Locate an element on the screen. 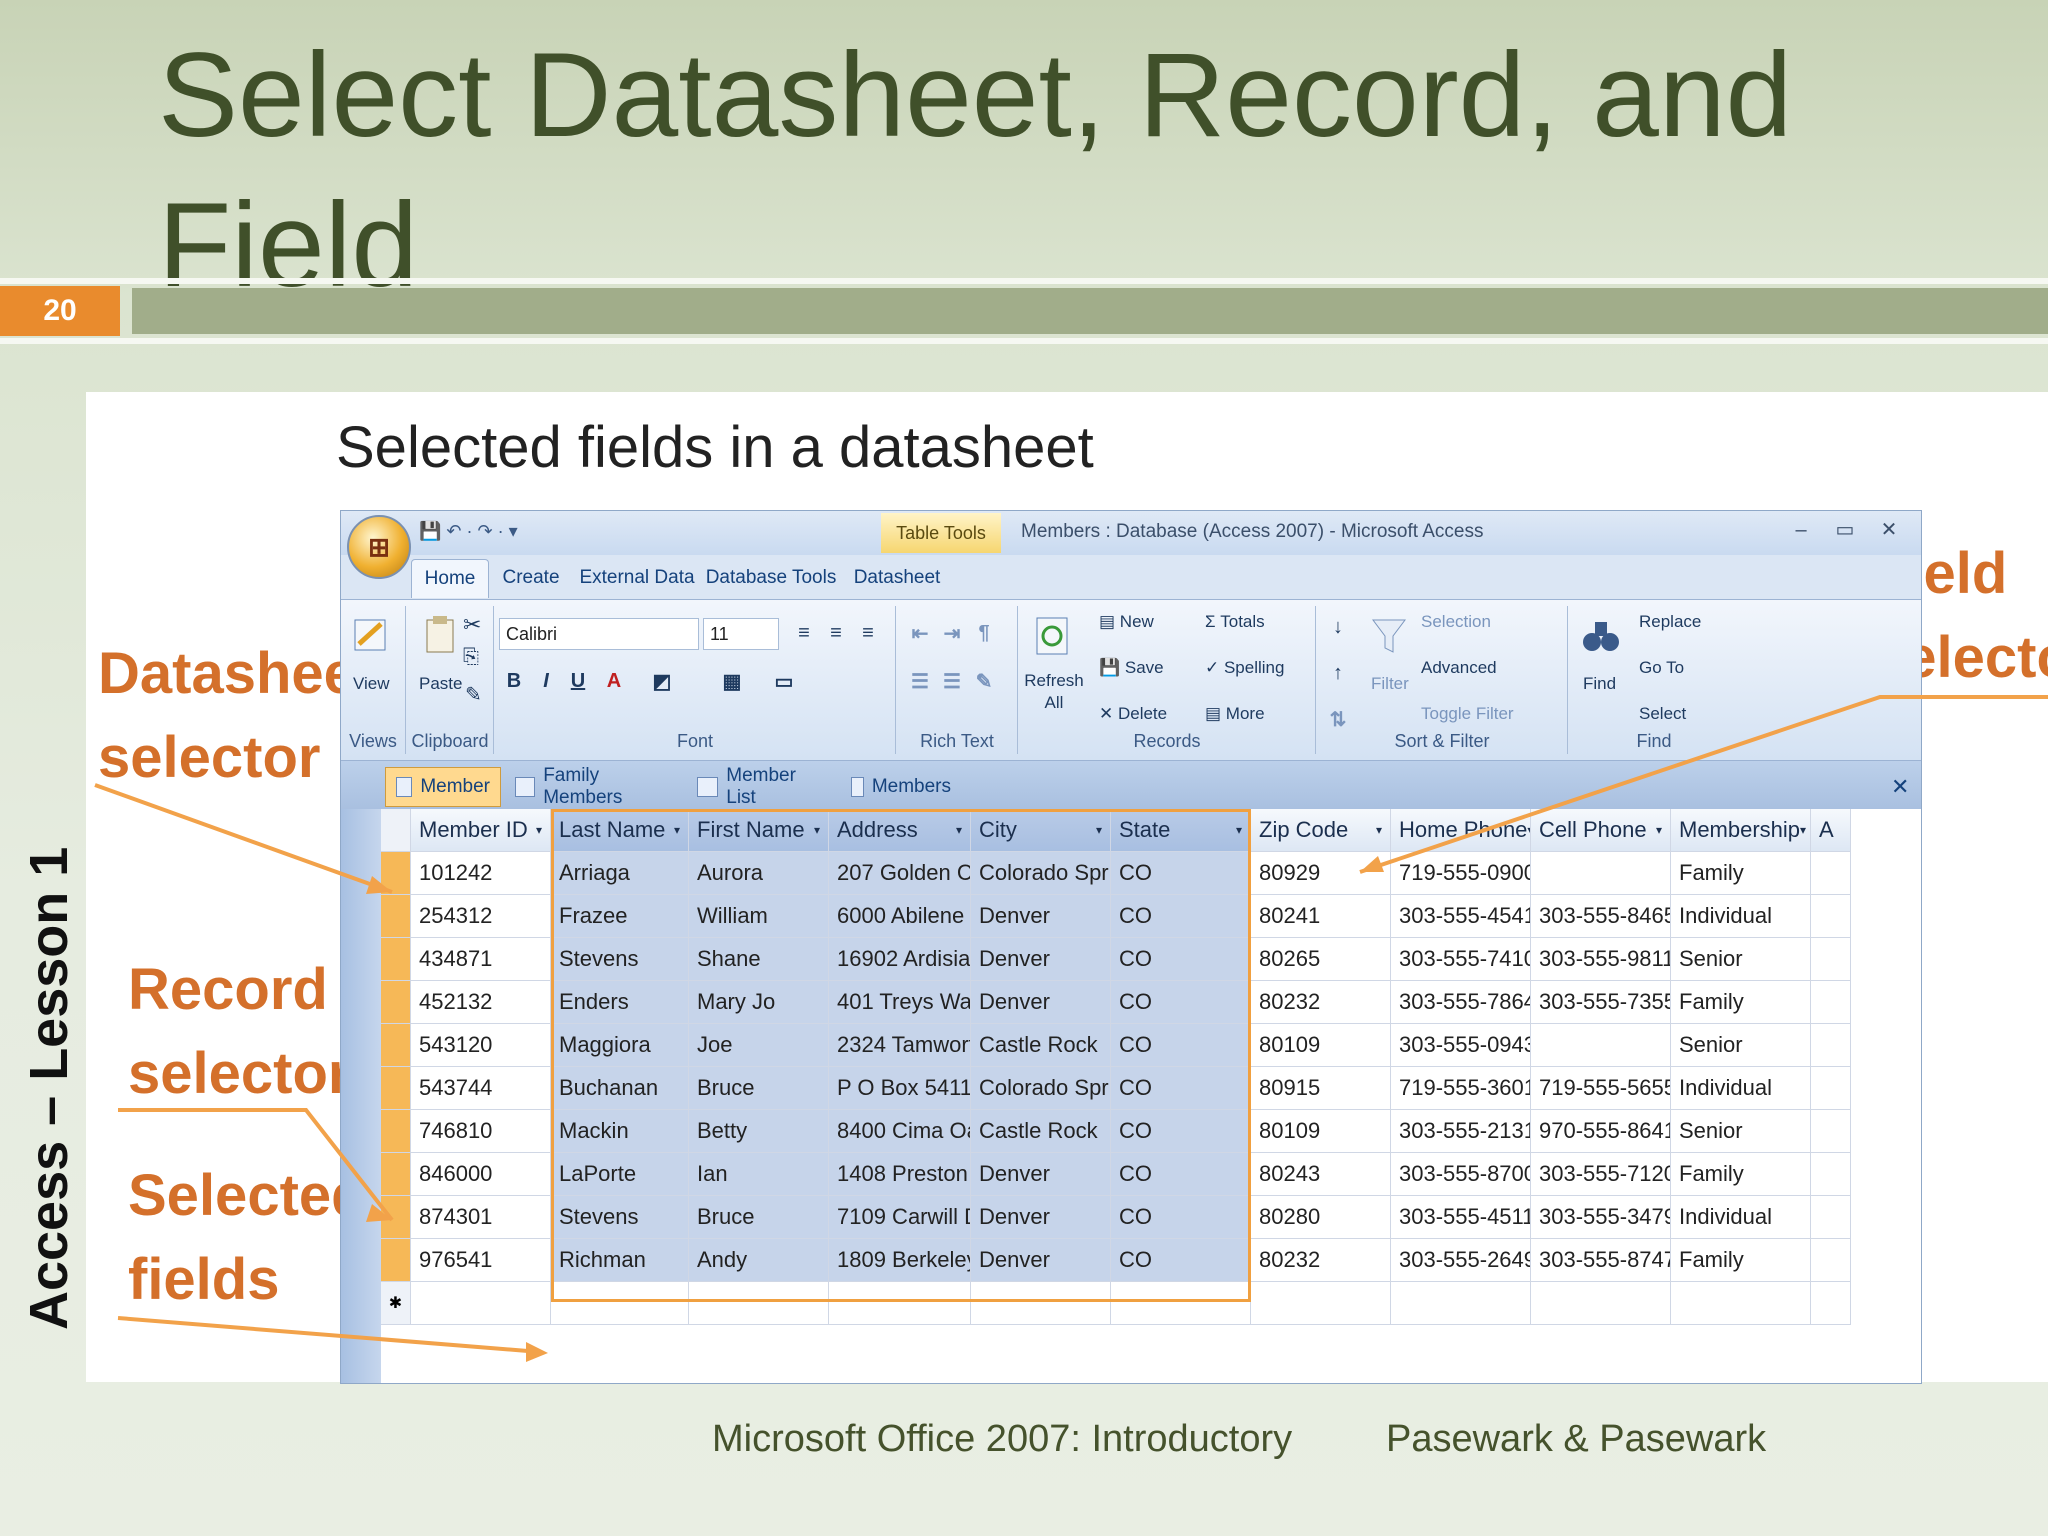  table-cell: 303-555-7864 is located at coordinates (1461, 1002).